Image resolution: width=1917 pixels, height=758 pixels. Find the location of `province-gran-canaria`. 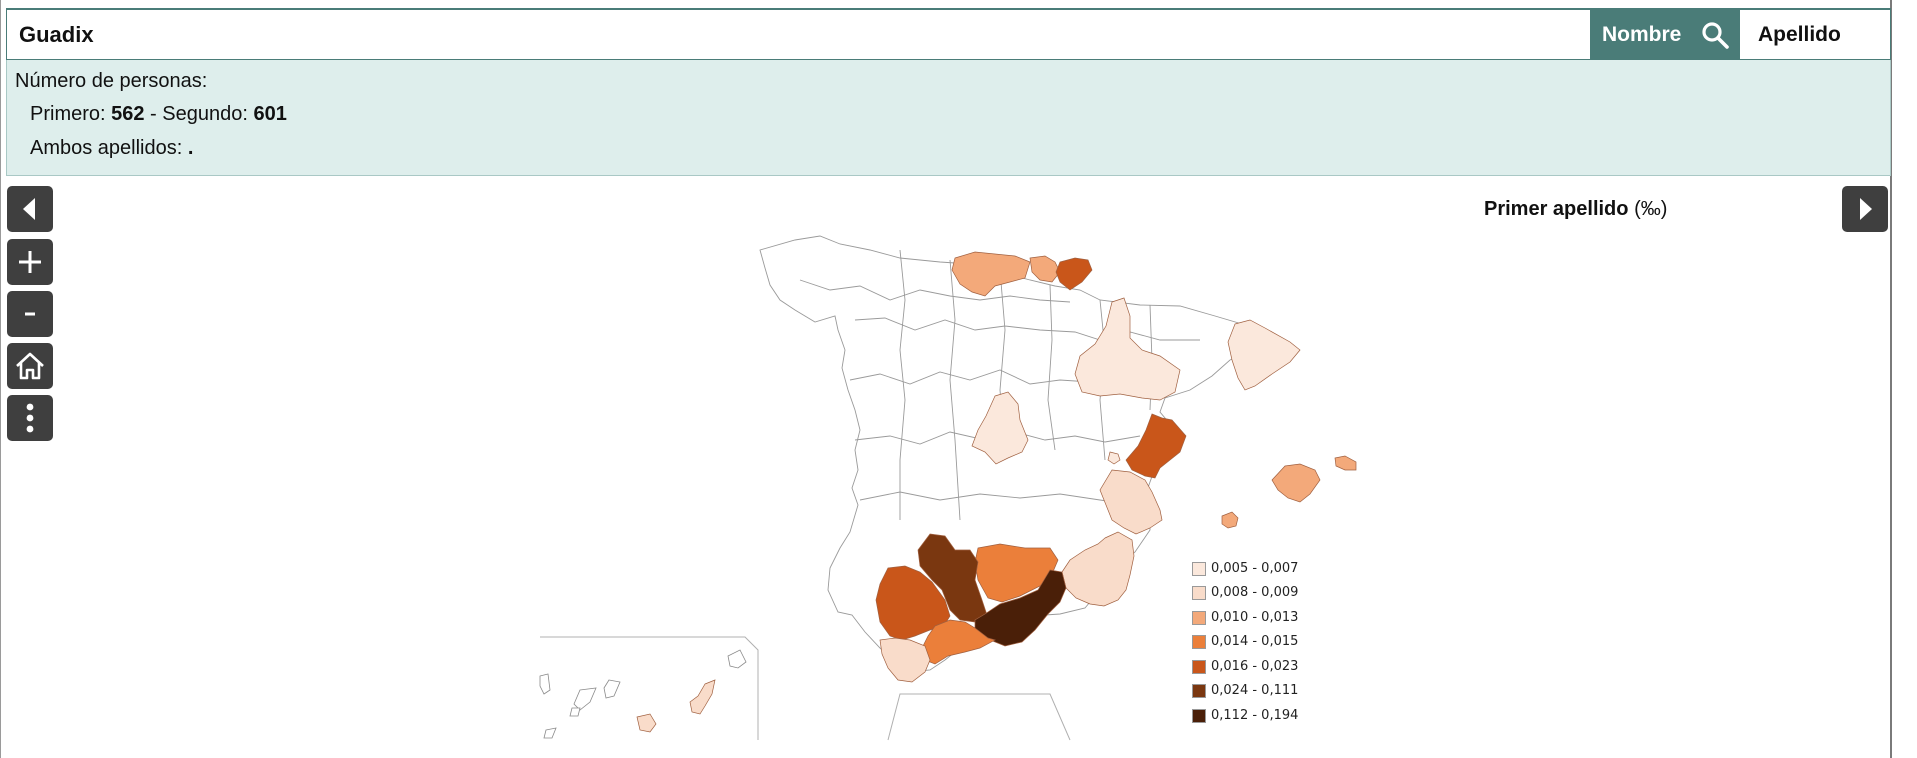

province-gran-canaria is located at coordinates (646, 723).